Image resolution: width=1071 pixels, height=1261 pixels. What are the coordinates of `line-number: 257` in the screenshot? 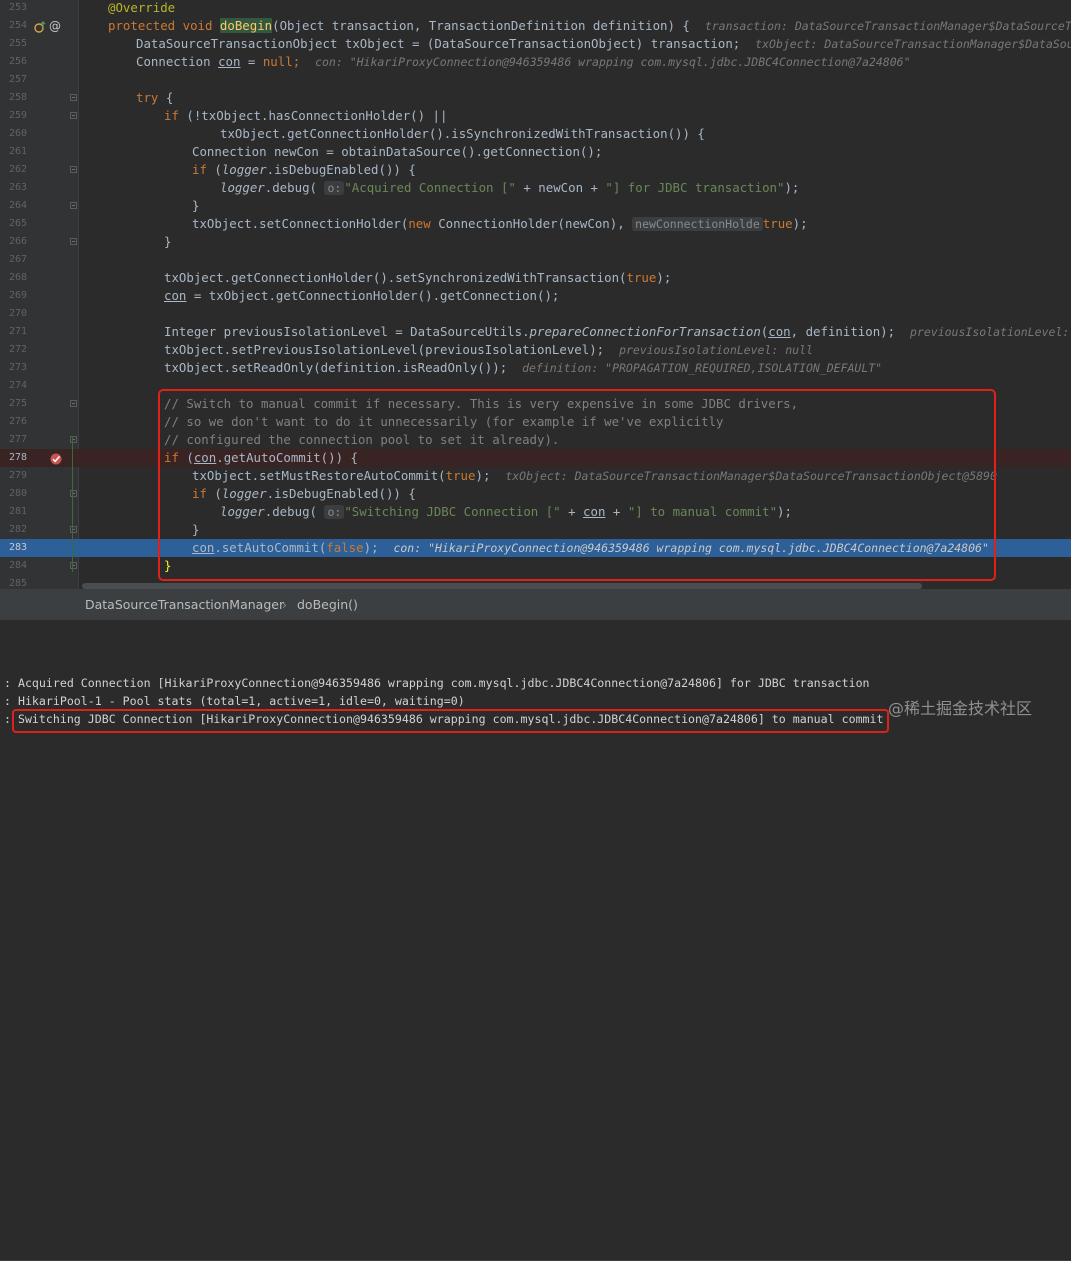 It's located at (17, 79).